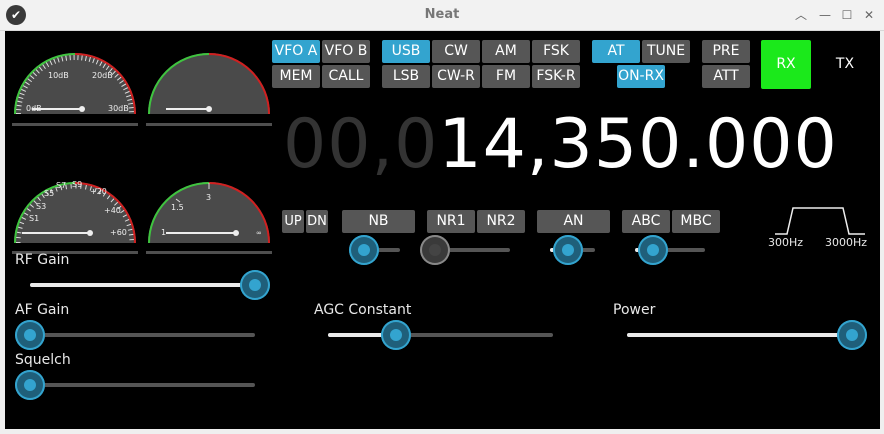 The height and width of the screenshot is (434, 884). What do you see at coordinates (209, 83) in the screenshot?
I see `power-meter-gauge` at bounding box center [209, 83].